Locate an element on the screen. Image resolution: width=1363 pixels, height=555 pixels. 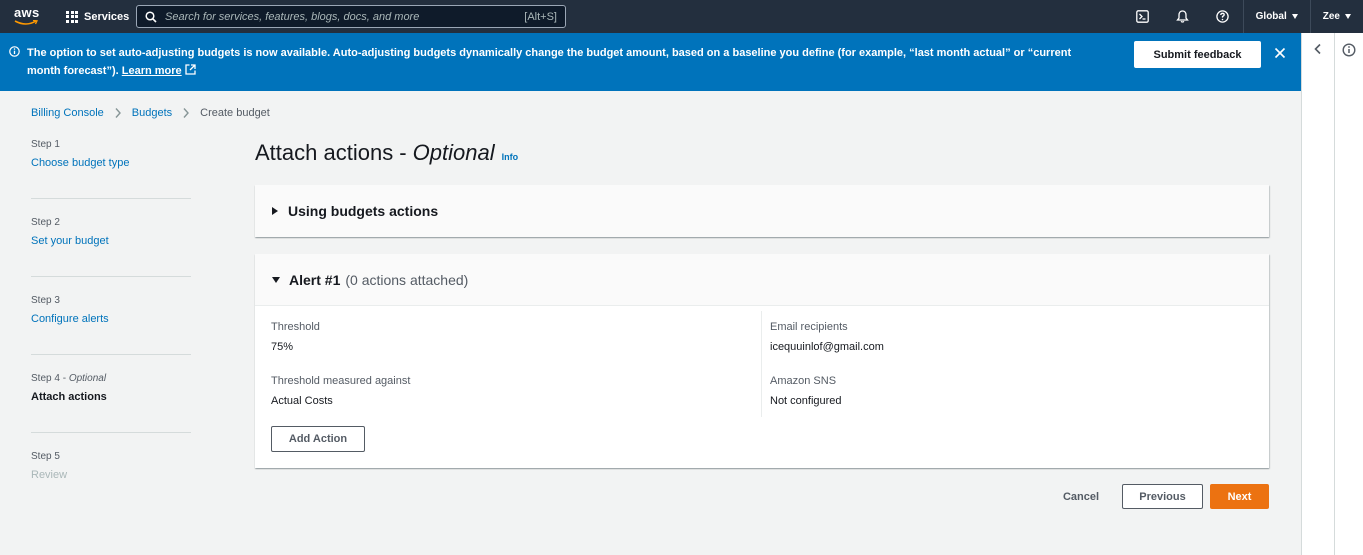
learn-more-link: Learn more is located at coordinates (152, 71).